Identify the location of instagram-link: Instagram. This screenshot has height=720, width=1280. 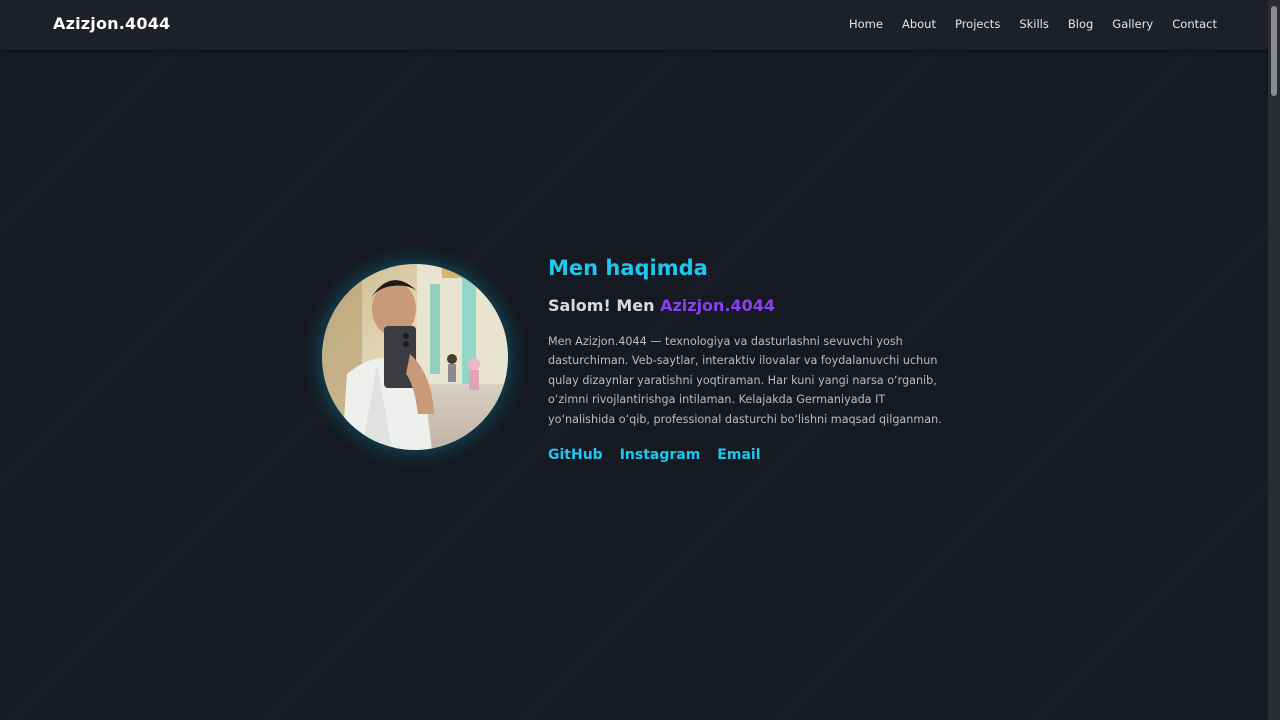
(660, 455).